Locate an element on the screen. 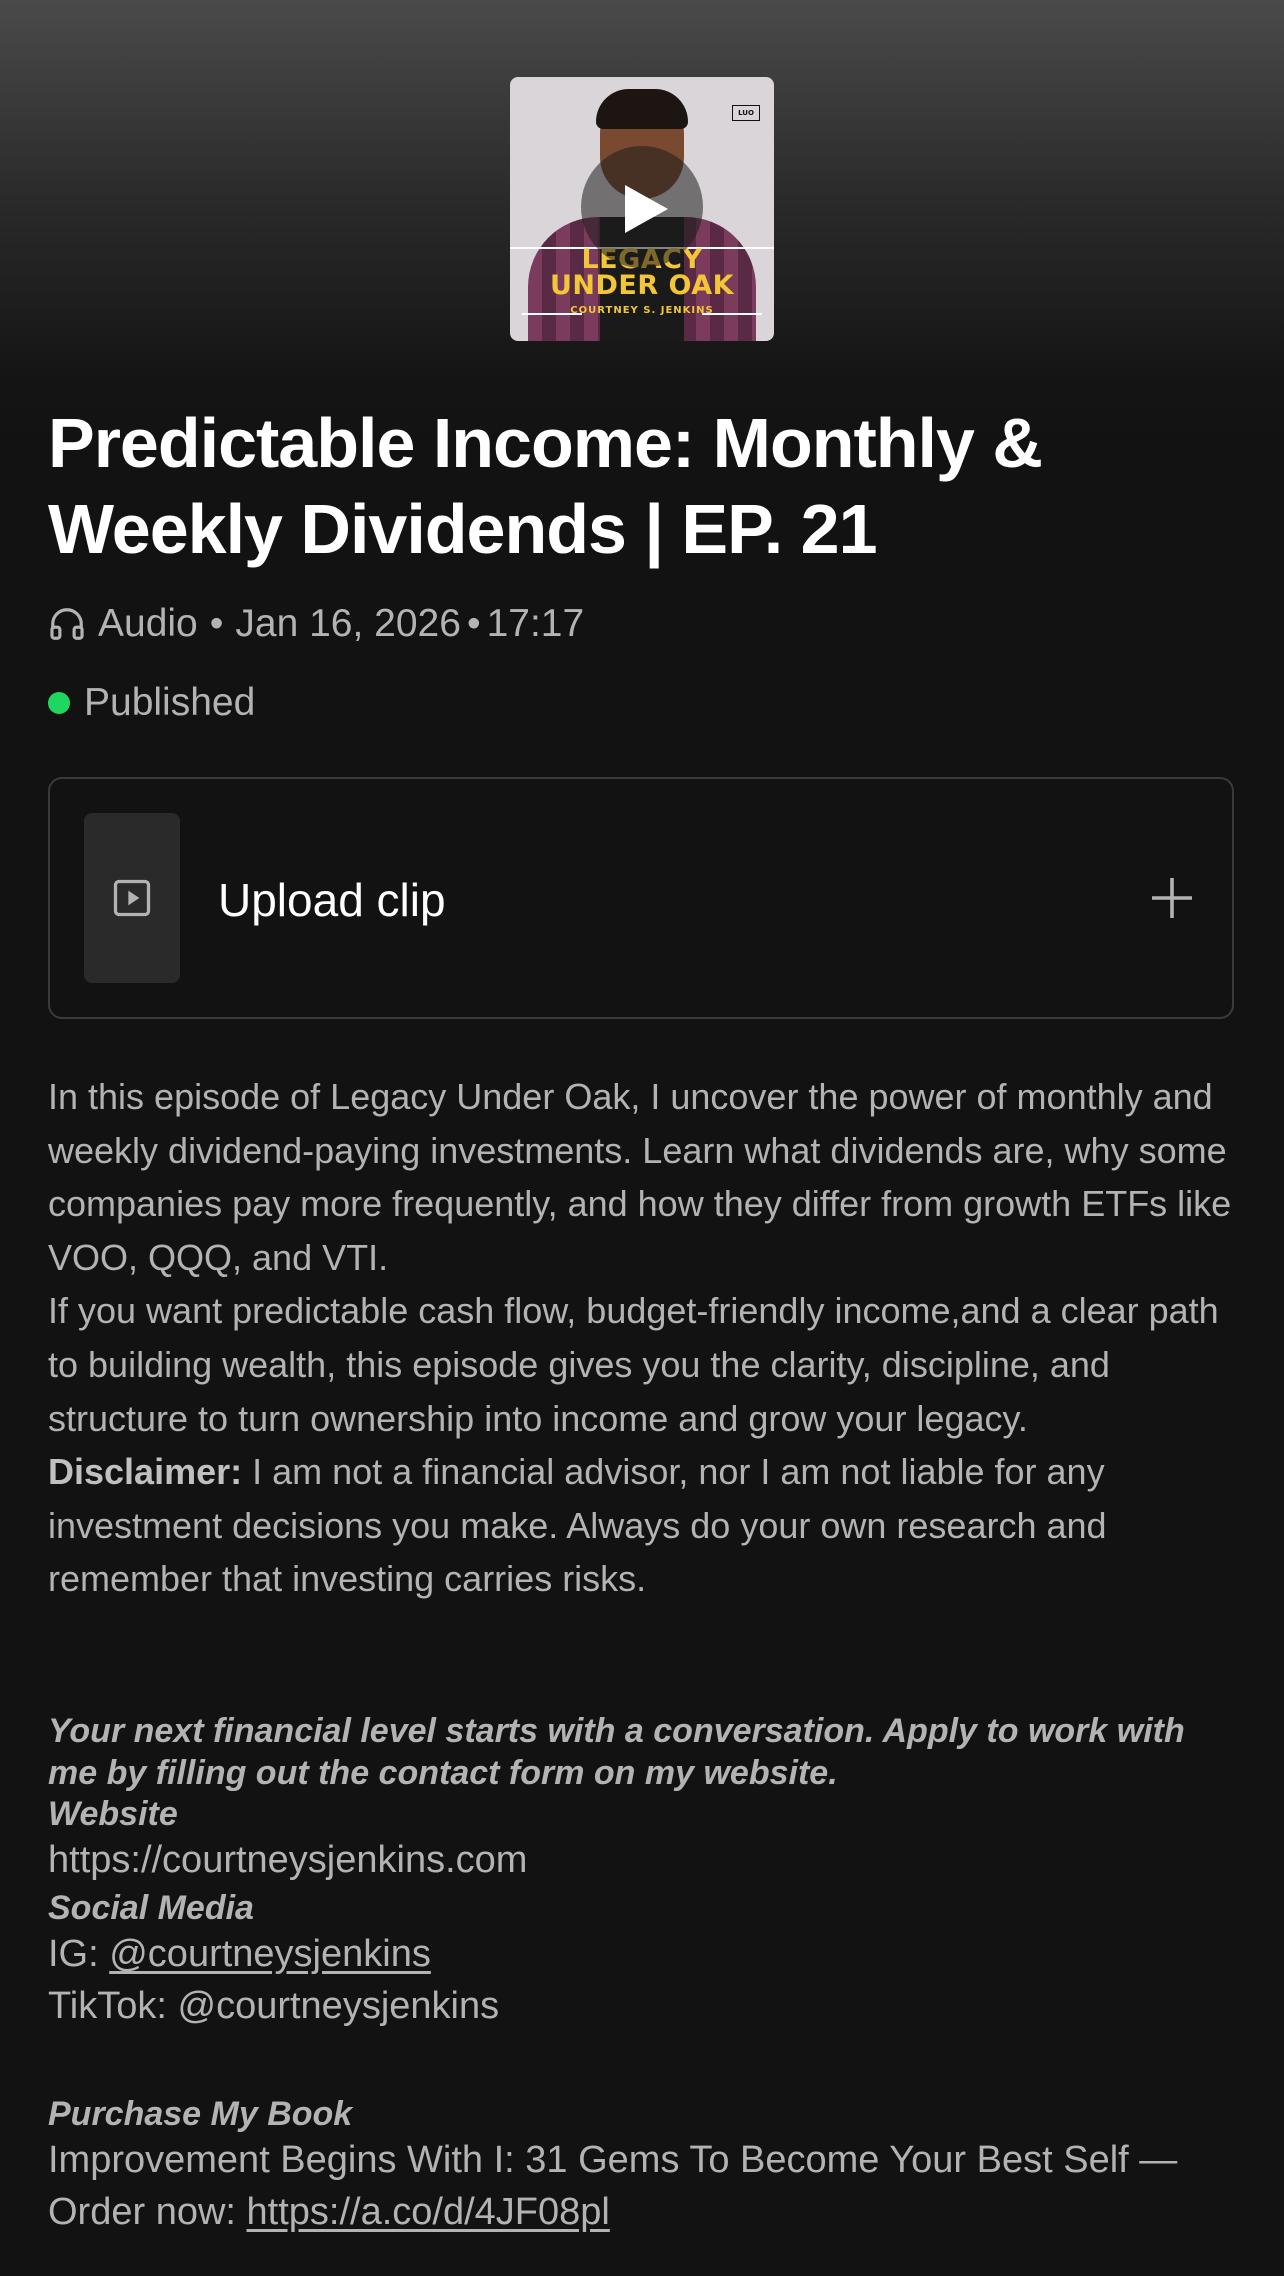  book-order-line: Order now: https://a.co/d/4JF08pl is located at coordinates (643, 2212).